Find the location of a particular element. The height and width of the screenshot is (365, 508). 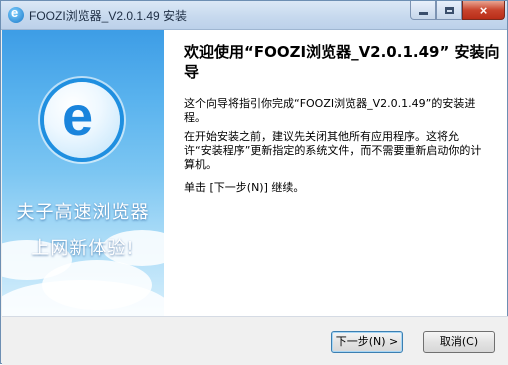

page-title: 欢迎使用“FOOZI浏览器_V2.0.1.49” 安装向导 is located at coordinates (342, 62).